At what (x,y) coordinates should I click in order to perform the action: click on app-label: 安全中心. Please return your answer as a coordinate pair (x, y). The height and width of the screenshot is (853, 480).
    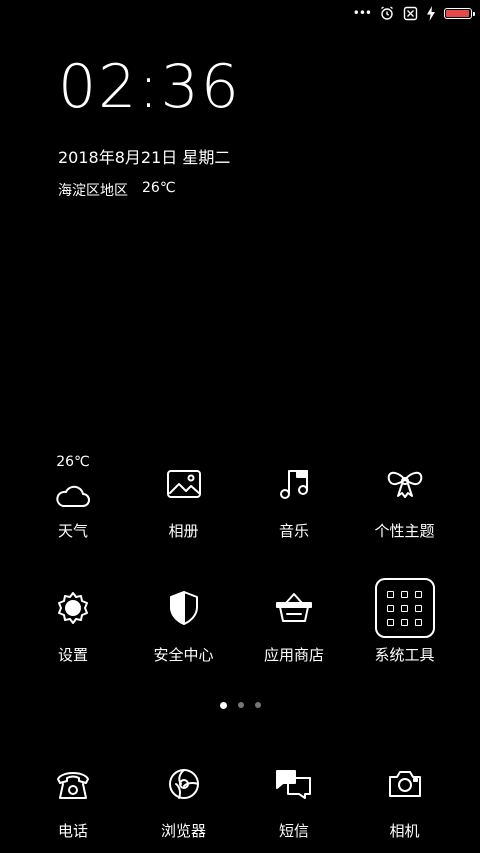
    Looking at the image, I should click on (183, 655).